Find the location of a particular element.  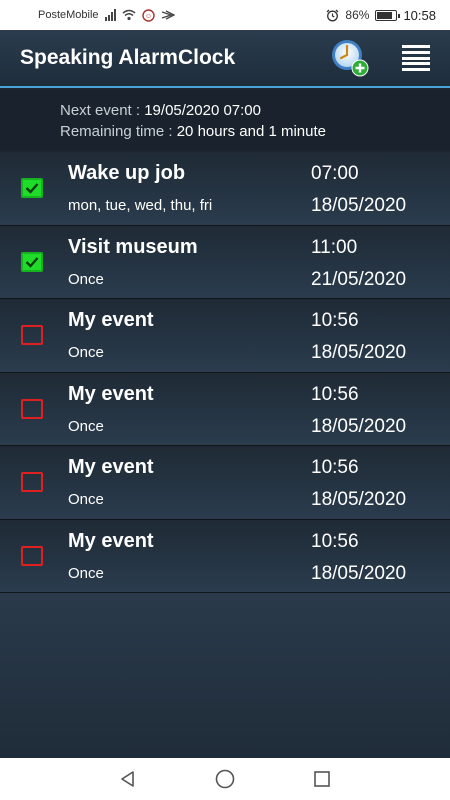

remaining-time-label: Remaining time : is located at coordinates (118, 131).